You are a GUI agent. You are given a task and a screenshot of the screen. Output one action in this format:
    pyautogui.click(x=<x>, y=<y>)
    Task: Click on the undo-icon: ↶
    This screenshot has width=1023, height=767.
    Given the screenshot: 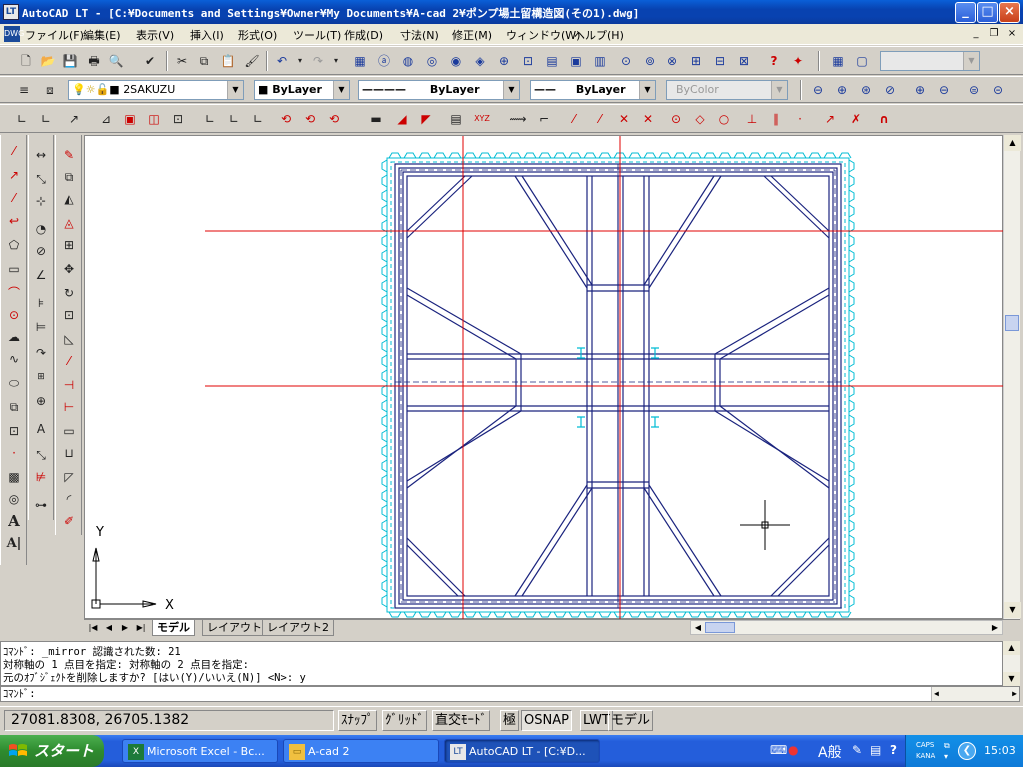 What is the action you would take?
    pyautogui.click(x=282, y=61)
    